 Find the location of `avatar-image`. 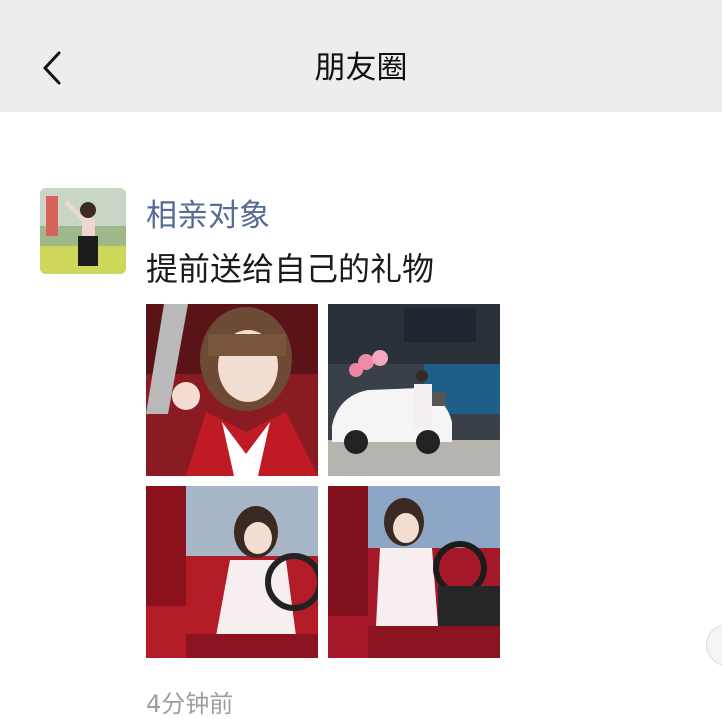

avatar-image is located at coordinates (83, 231).